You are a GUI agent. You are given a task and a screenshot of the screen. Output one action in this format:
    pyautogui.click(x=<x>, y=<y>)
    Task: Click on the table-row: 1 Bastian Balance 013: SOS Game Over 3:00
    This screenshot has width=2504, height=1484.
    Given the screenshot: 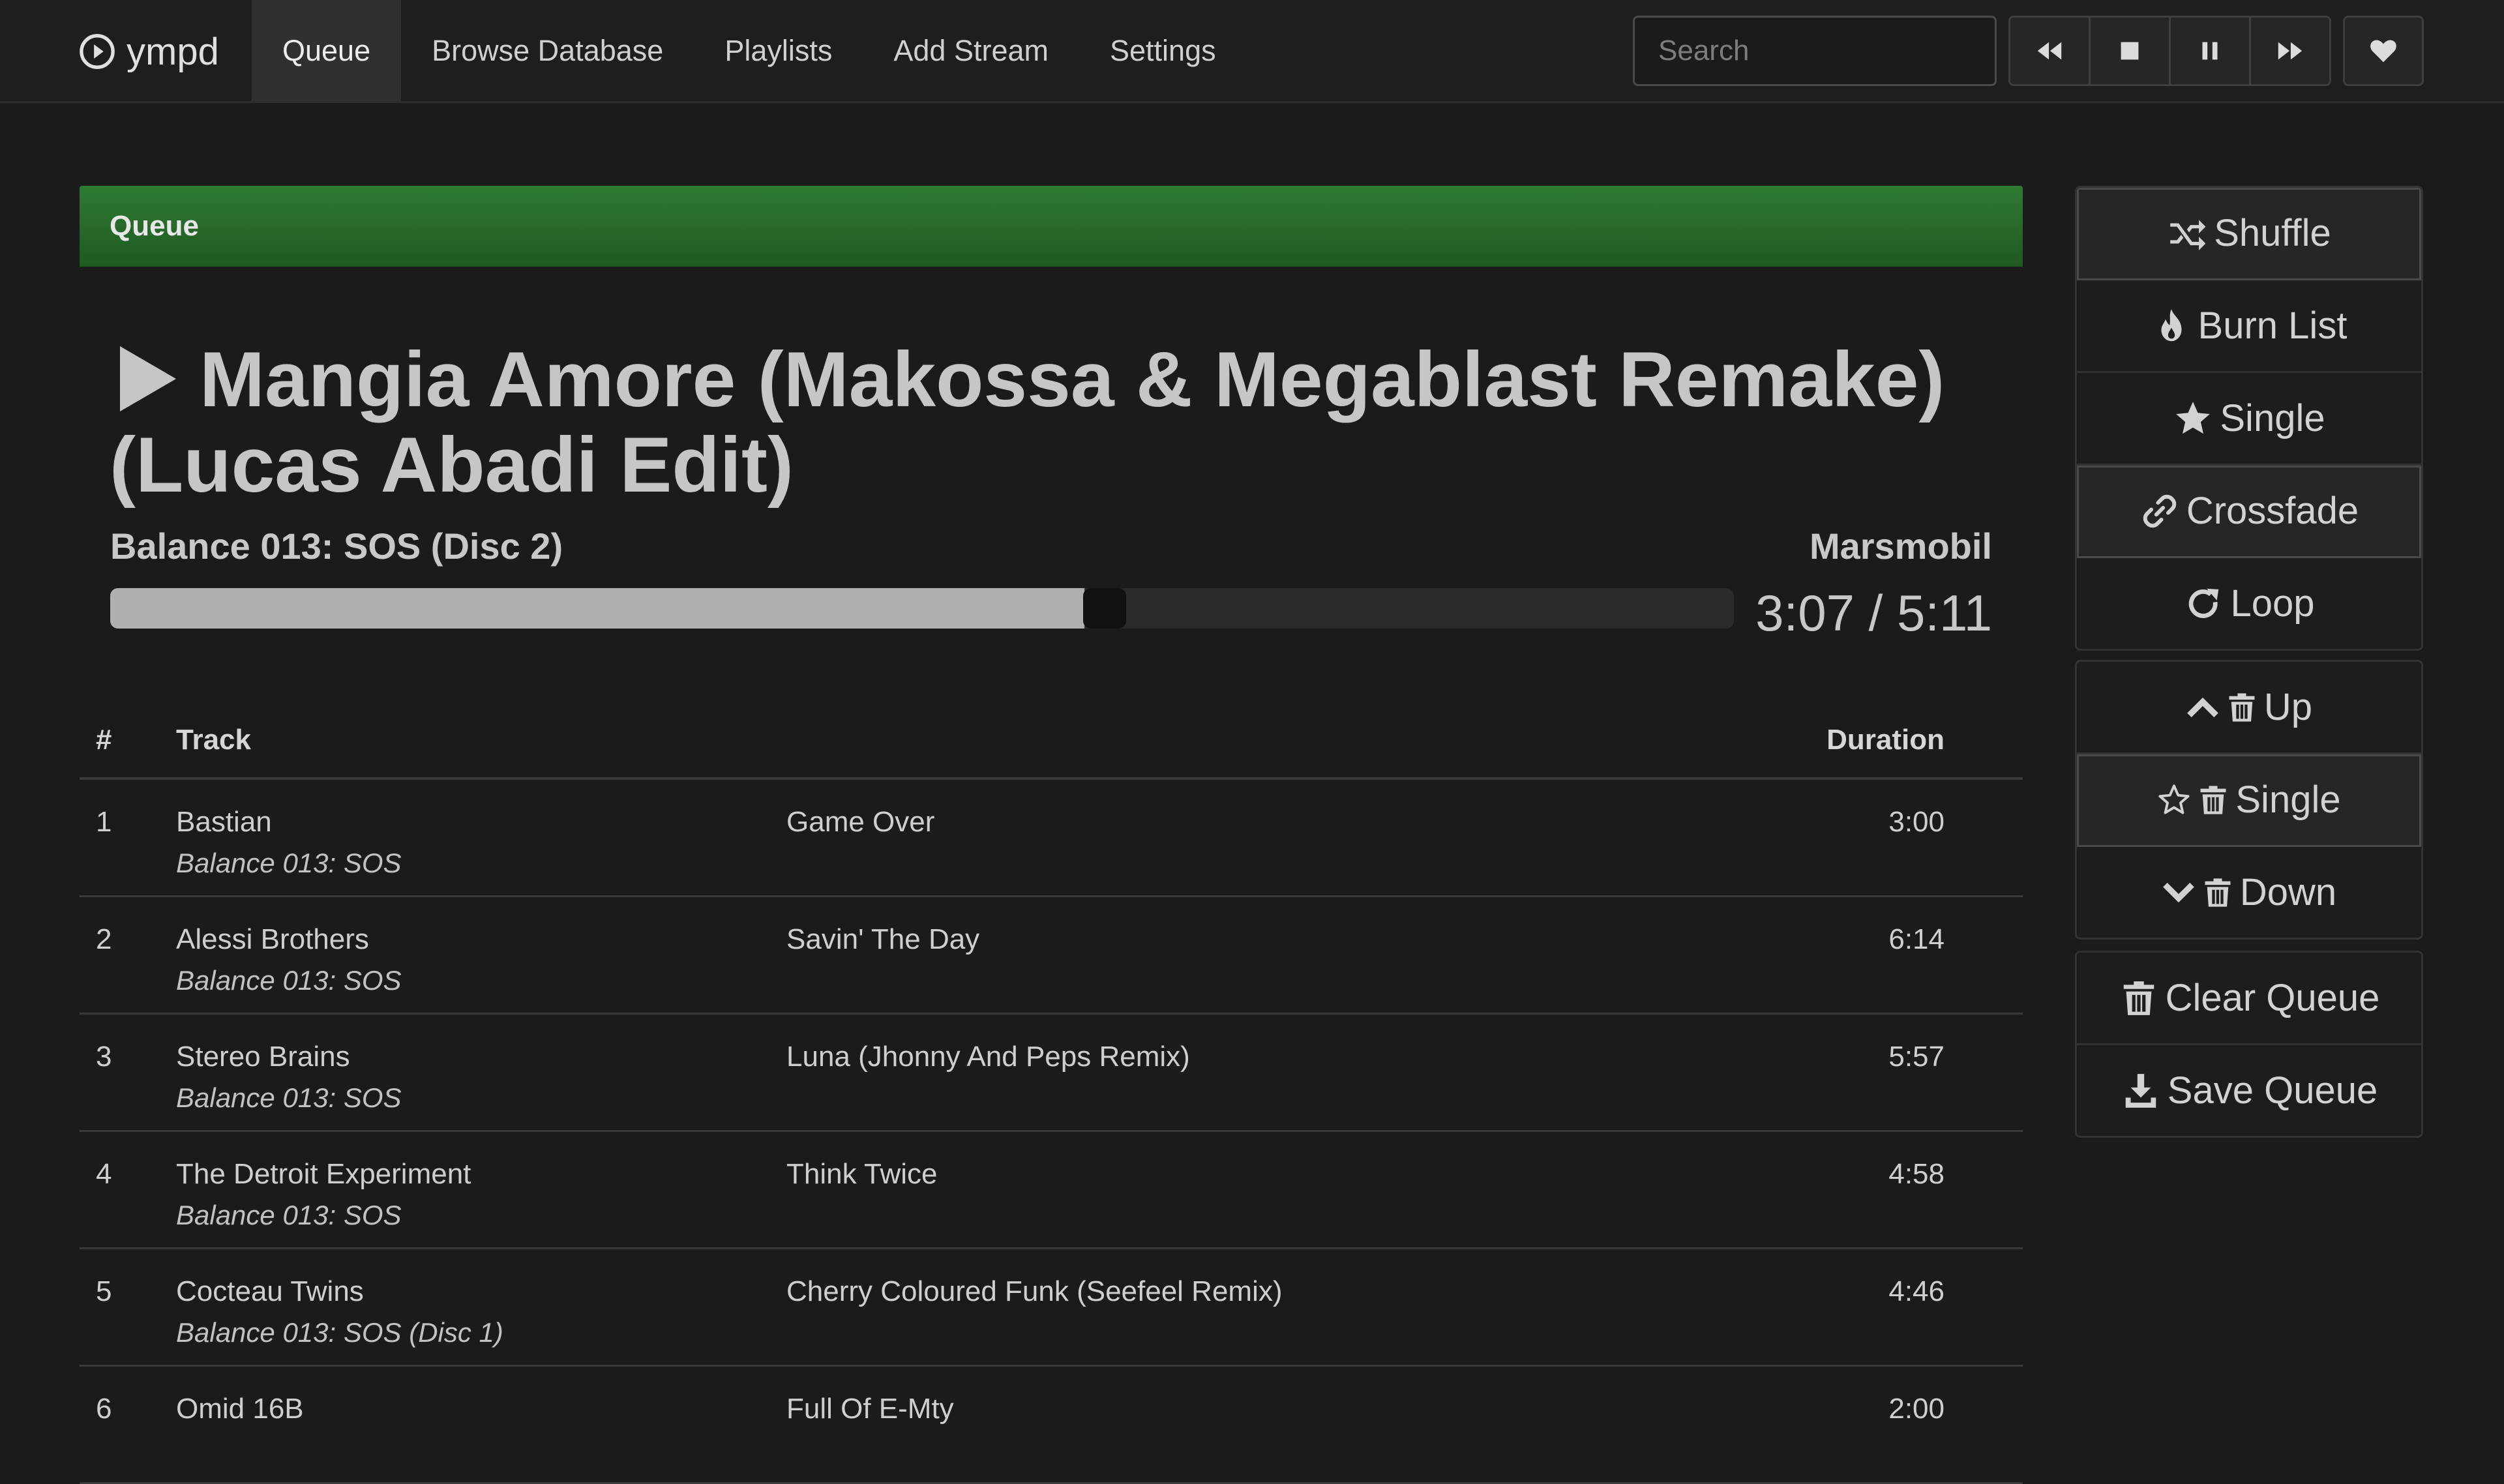 What is the action you would take?
    pyautogui.click(x=1051, y=838)
    